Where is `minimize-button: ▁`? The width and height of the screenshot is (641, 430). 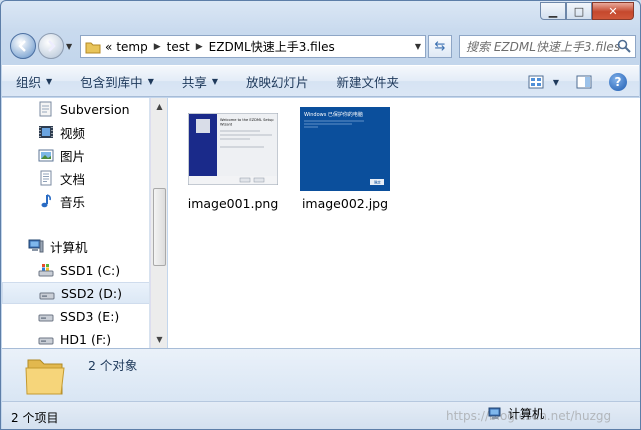
minimize-button: ▁ is located at coordinates (553, 11).